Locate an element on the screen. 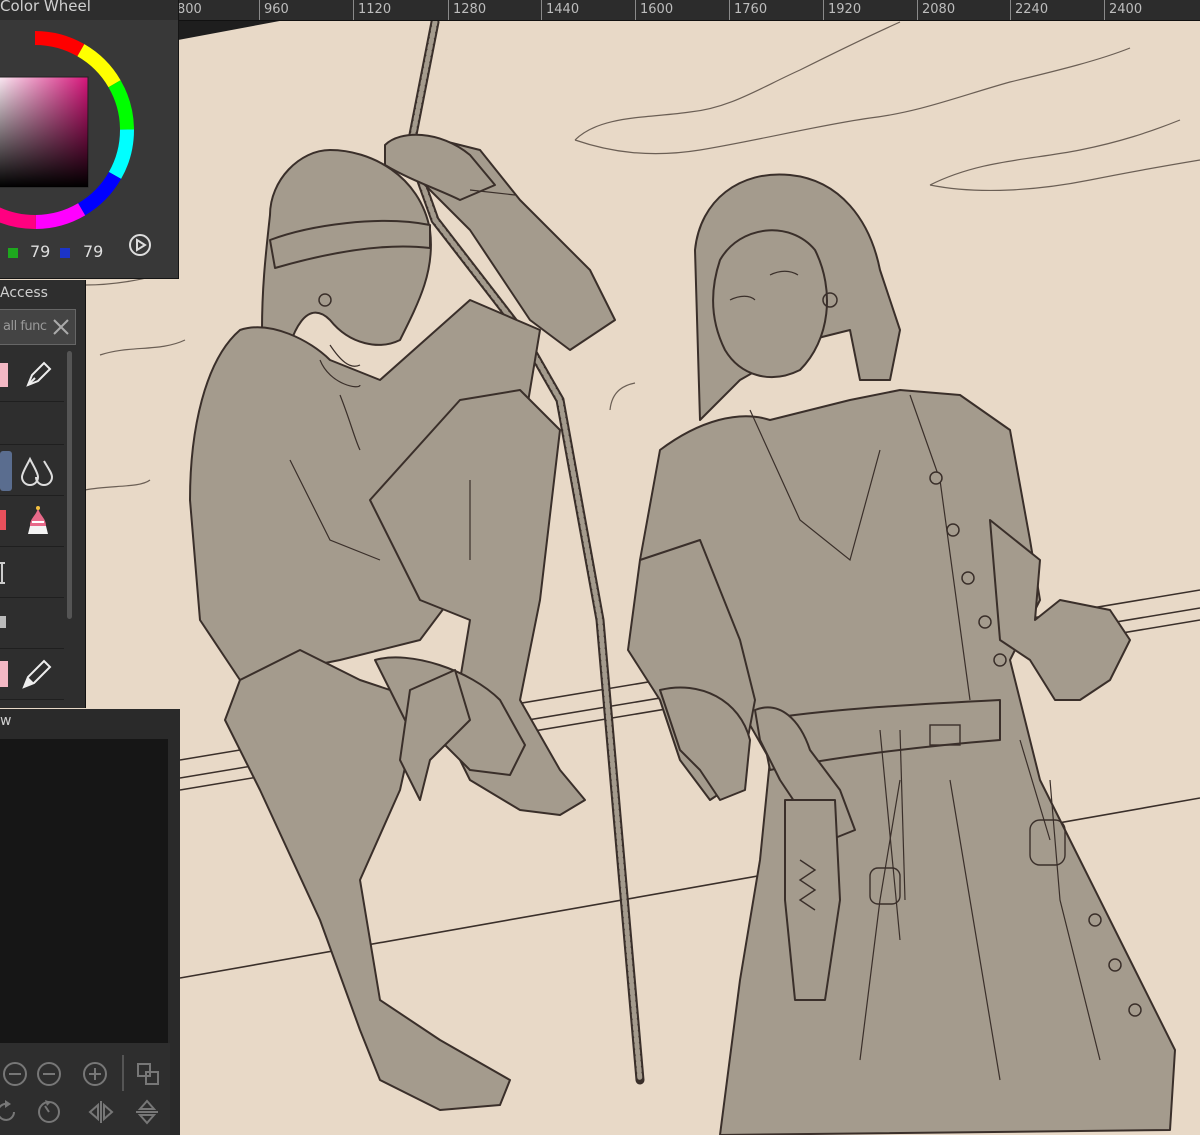 Image resolution: width=1200 pixels, height=1135 pixels. ruler-label: 2400 is located at coordinates (1123, 10).